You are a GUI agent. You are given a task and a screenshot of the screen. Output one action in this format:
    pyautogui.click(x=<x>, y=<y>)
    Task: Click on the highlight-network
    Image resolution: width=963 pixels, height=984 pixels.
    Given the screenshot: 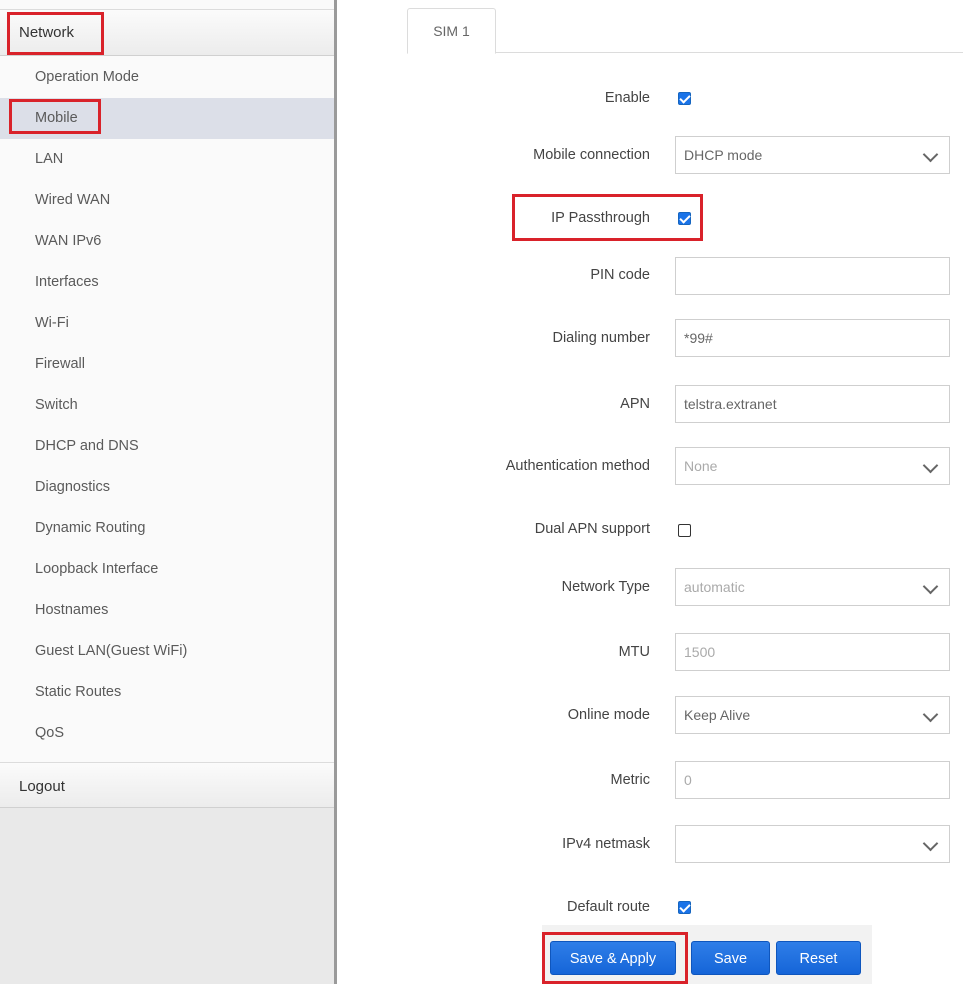 What is the action you would take?
    pyautogui.click(x=55, y=33)
    